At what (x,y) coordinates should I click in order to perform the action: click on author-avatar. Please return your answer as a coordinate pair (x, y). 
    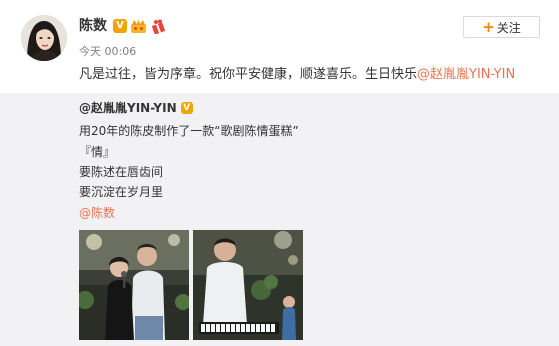
    Looking at the image, I should click on (44, 38).